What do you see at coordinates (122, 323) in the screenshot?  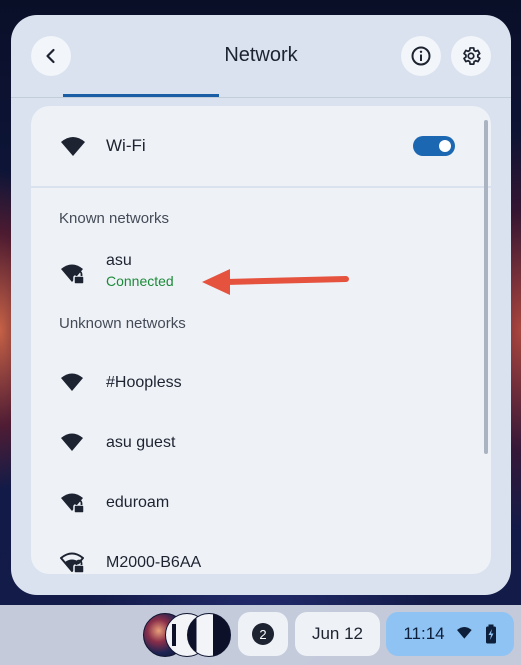 I see `unknown-networks-header: Unknown networks` at bounding box center [122, 323].